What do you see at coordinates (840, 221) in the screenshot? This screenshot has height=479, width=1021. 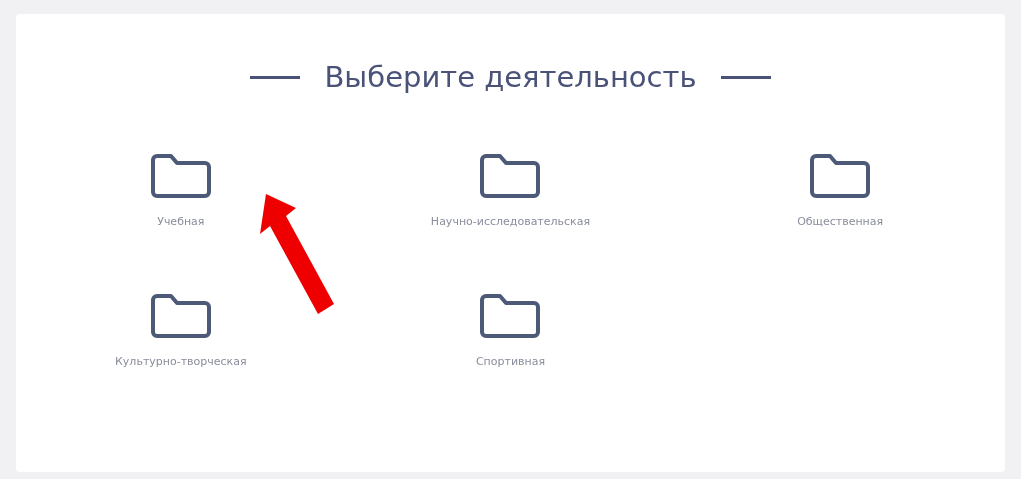 I see `activity-label: Общественная` at bounding box center [840, 221].